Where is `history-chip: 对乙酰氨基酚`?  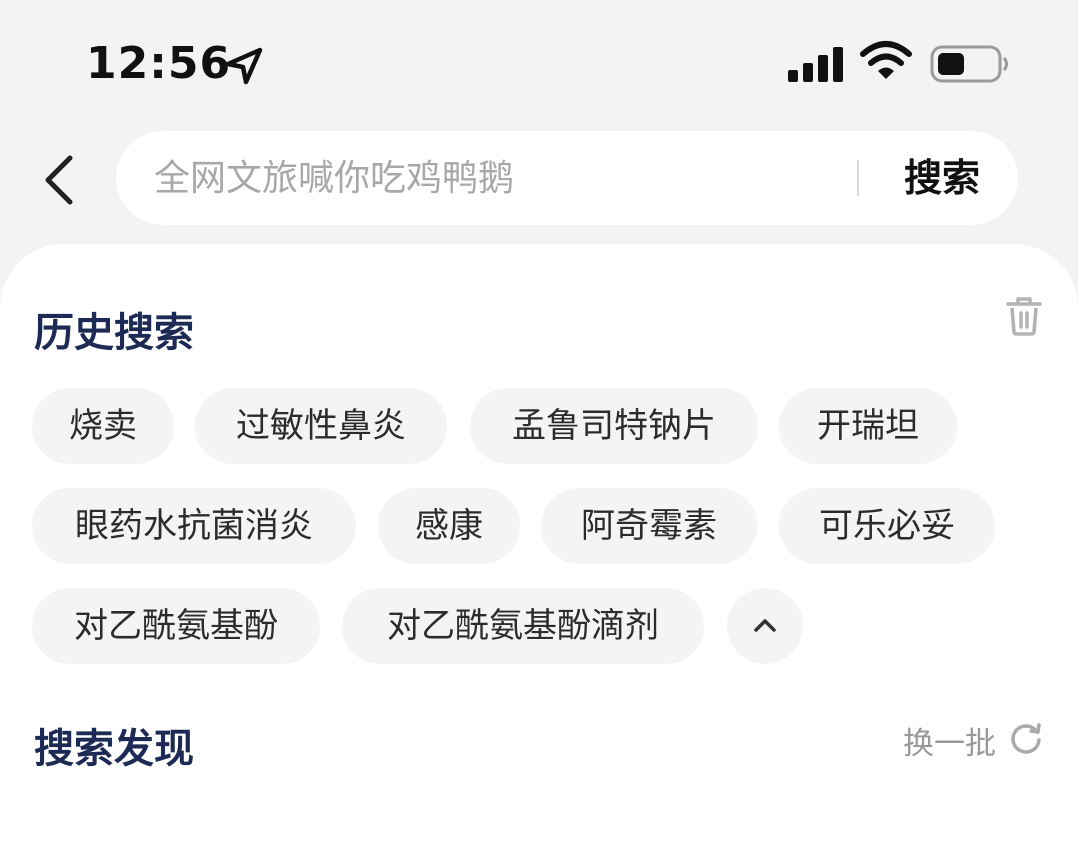 history-chip: 对乙酰氨基酚 is located at coordinates (176, 626).